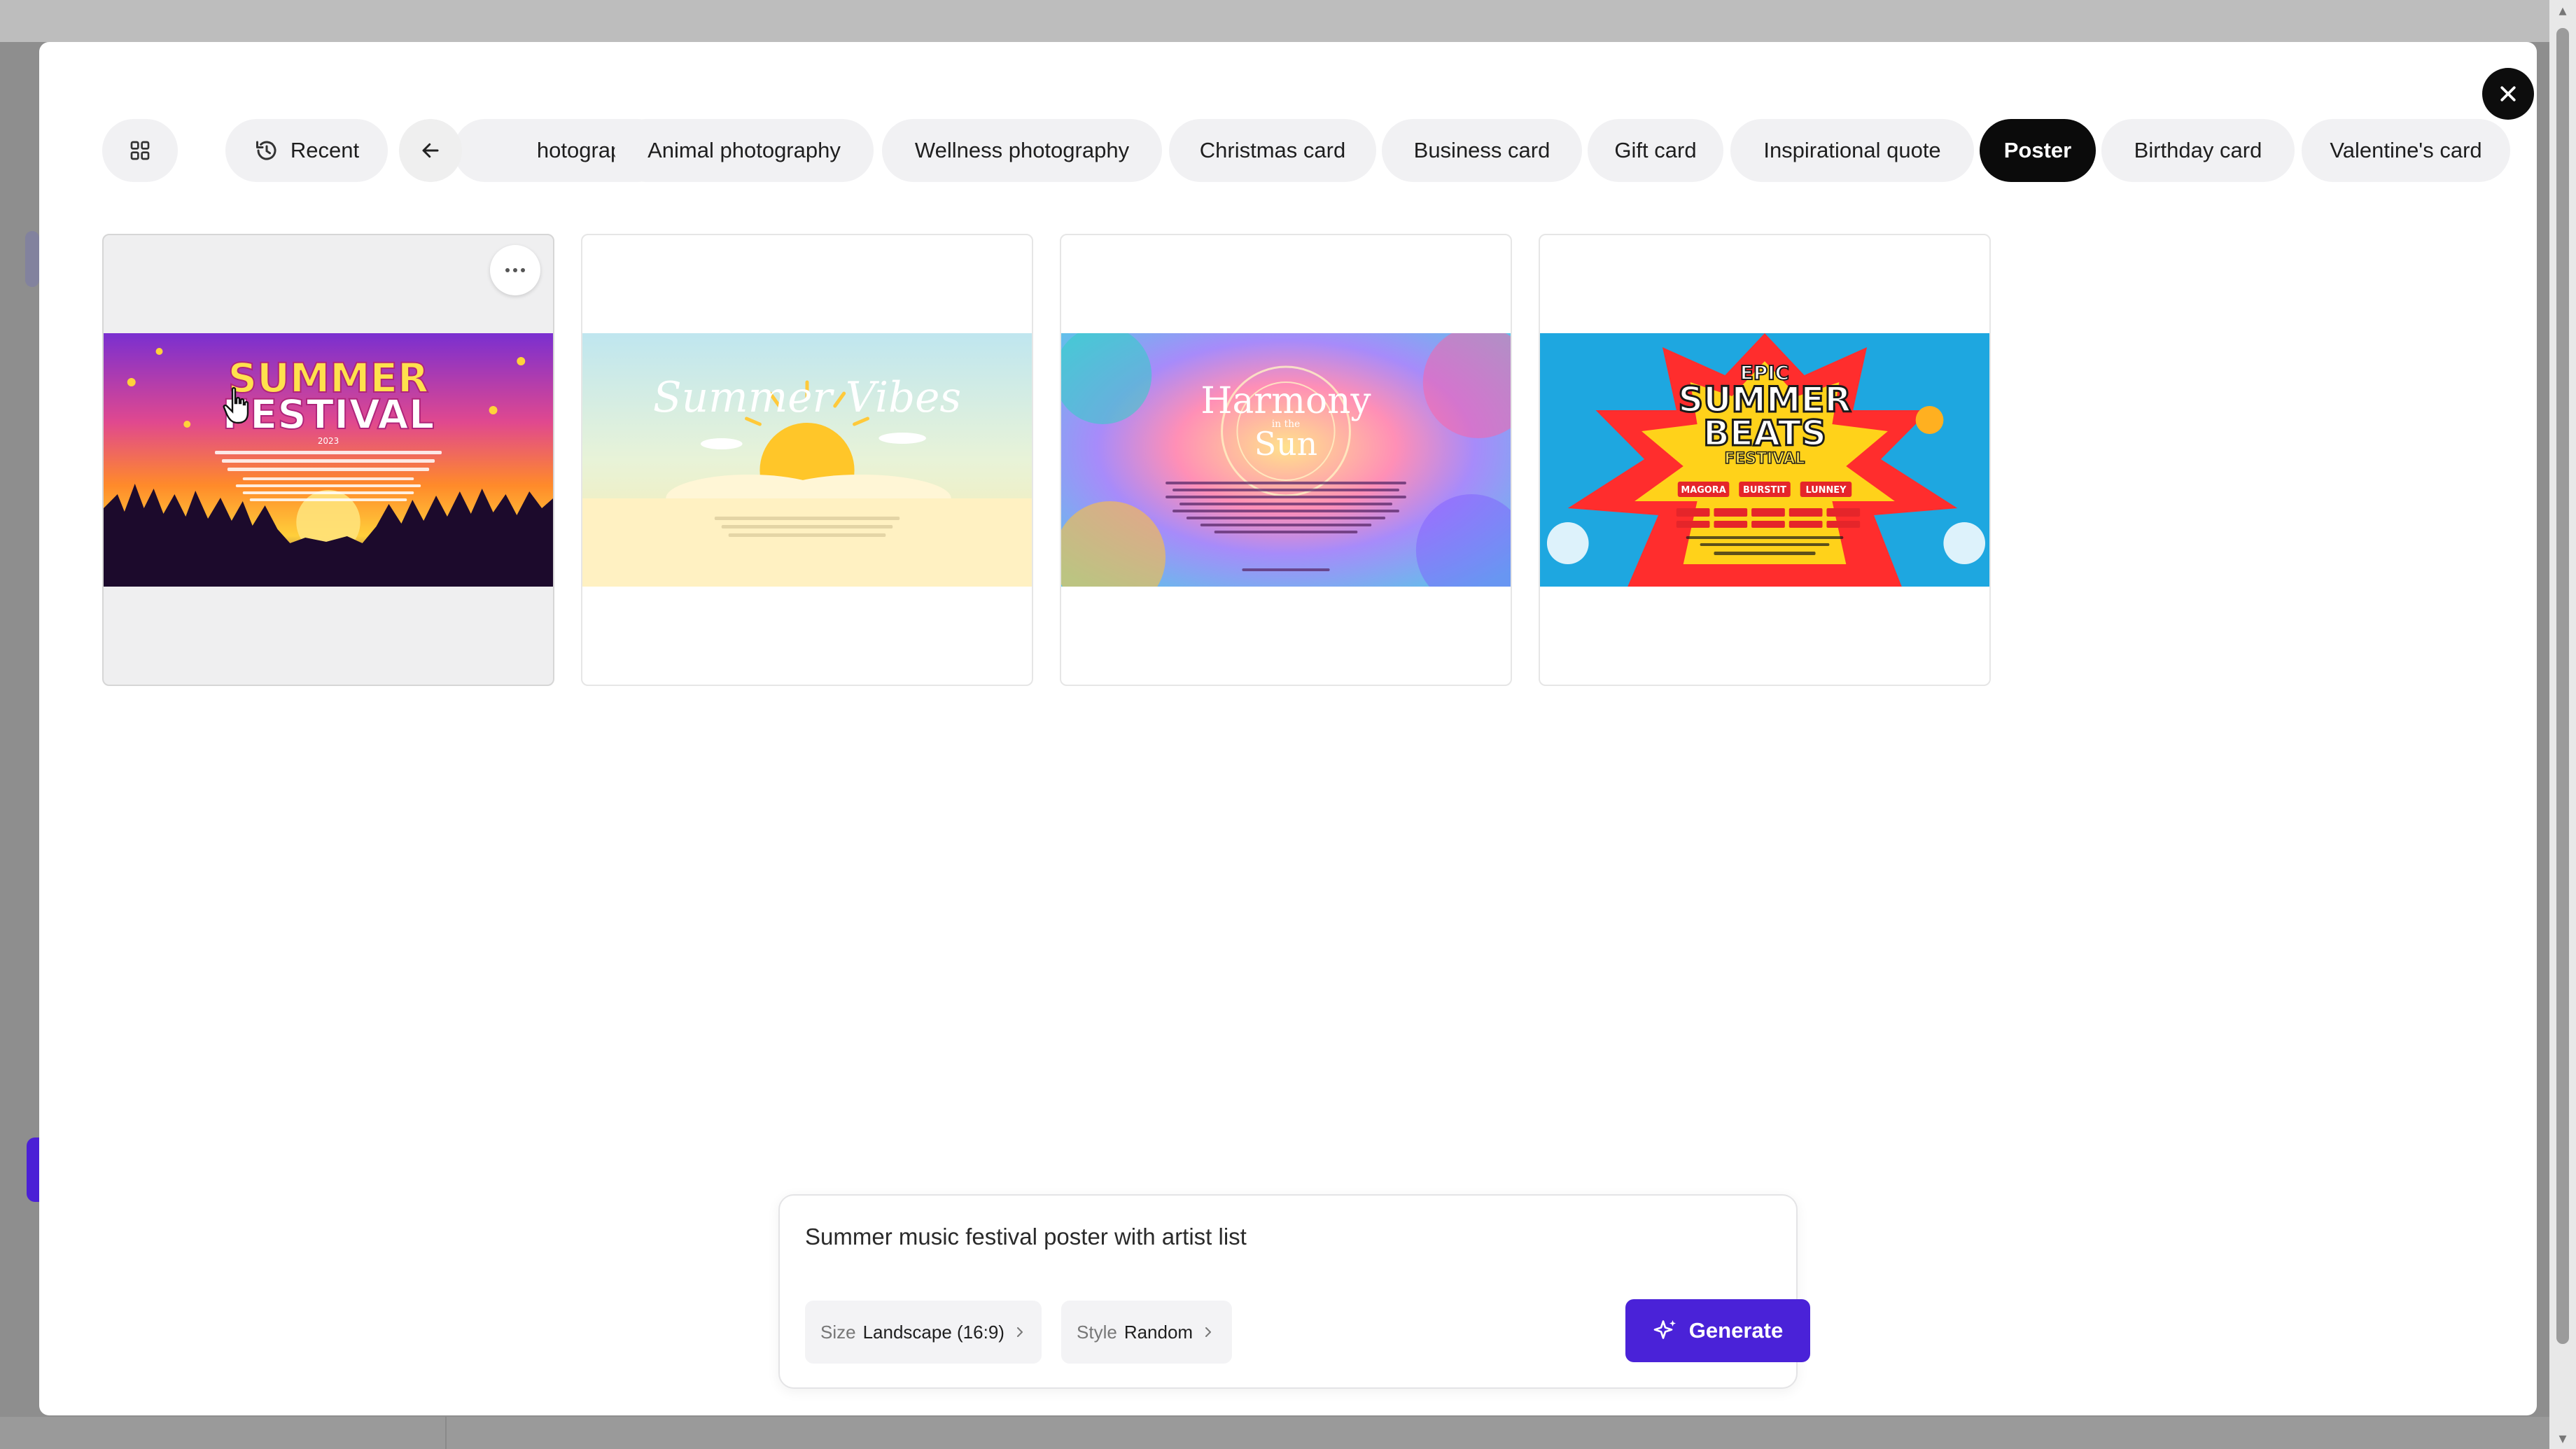  I want to click on chip-label: Valentine's card, so click(2406, 150).